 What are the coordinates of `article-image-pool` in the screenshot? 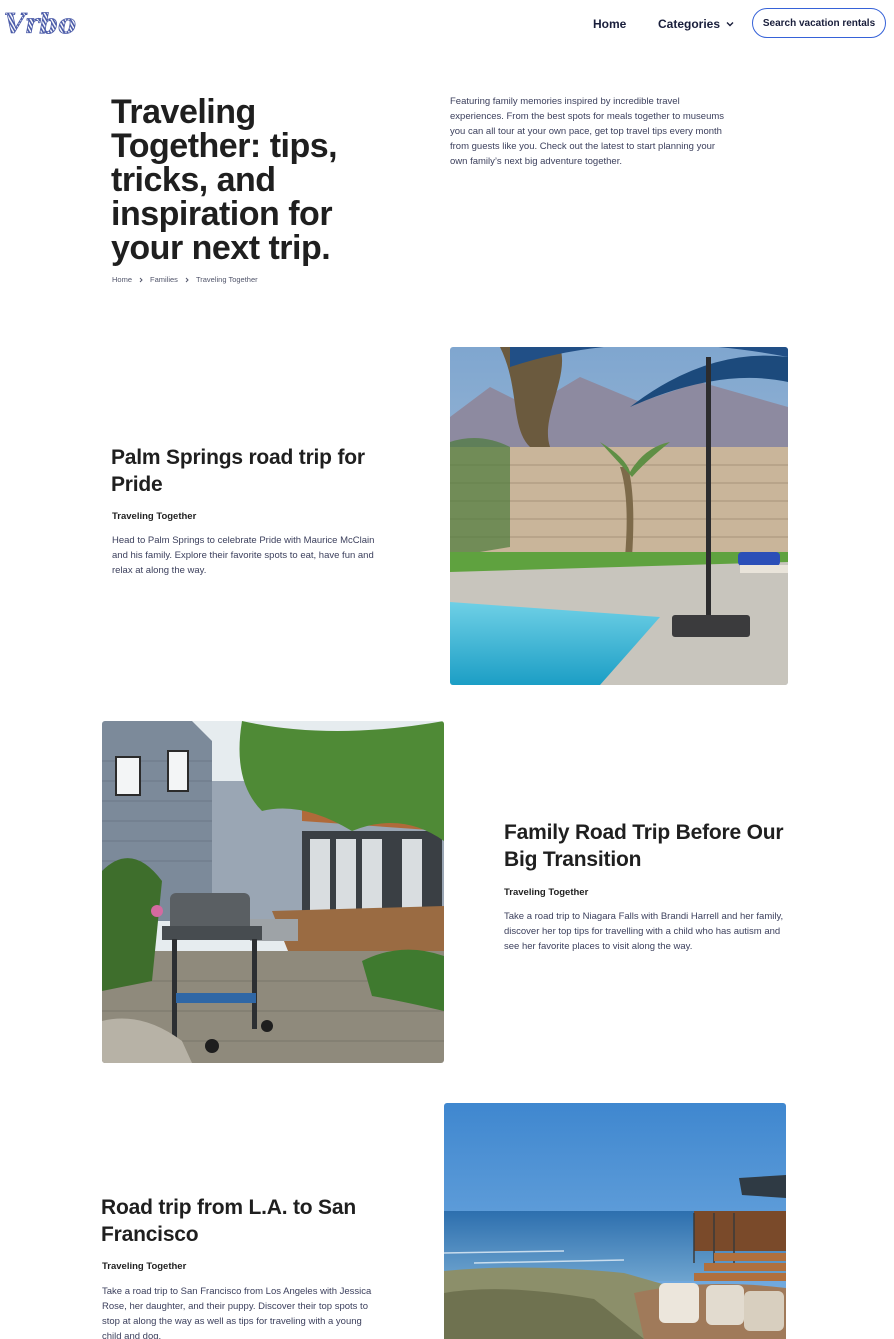 It's located at (619, 516).